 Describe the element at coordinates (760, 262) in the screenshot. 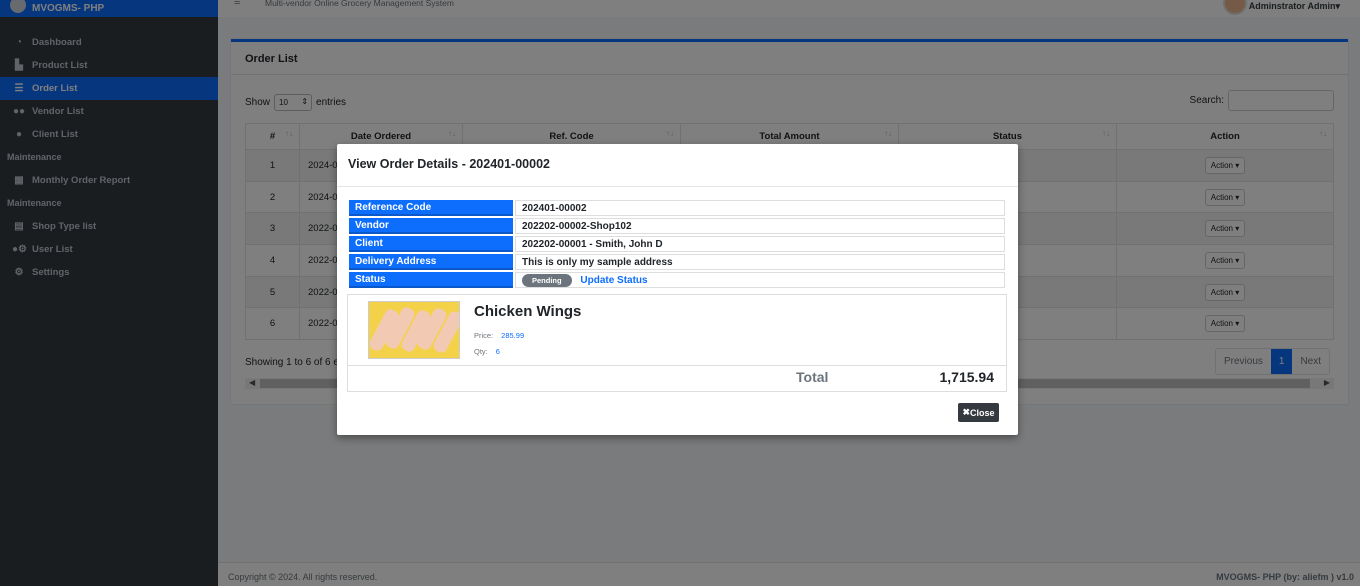

I see `detail-value: This is only my sample address` at that location.